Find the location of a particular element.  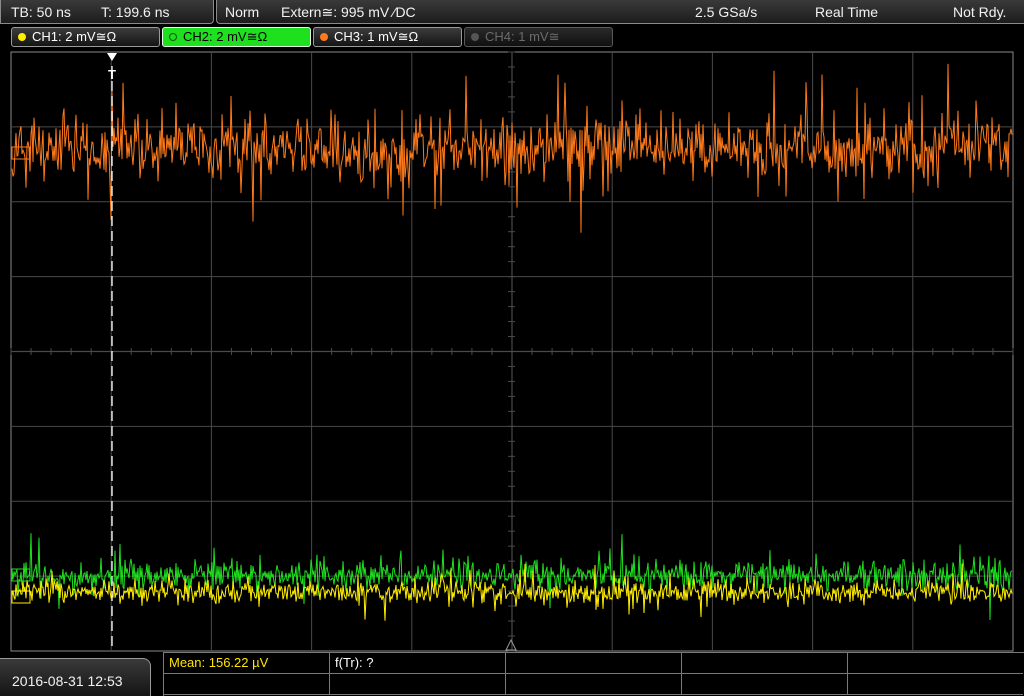

acquisition-mode: Real Time is located at coordinates (847, 12).